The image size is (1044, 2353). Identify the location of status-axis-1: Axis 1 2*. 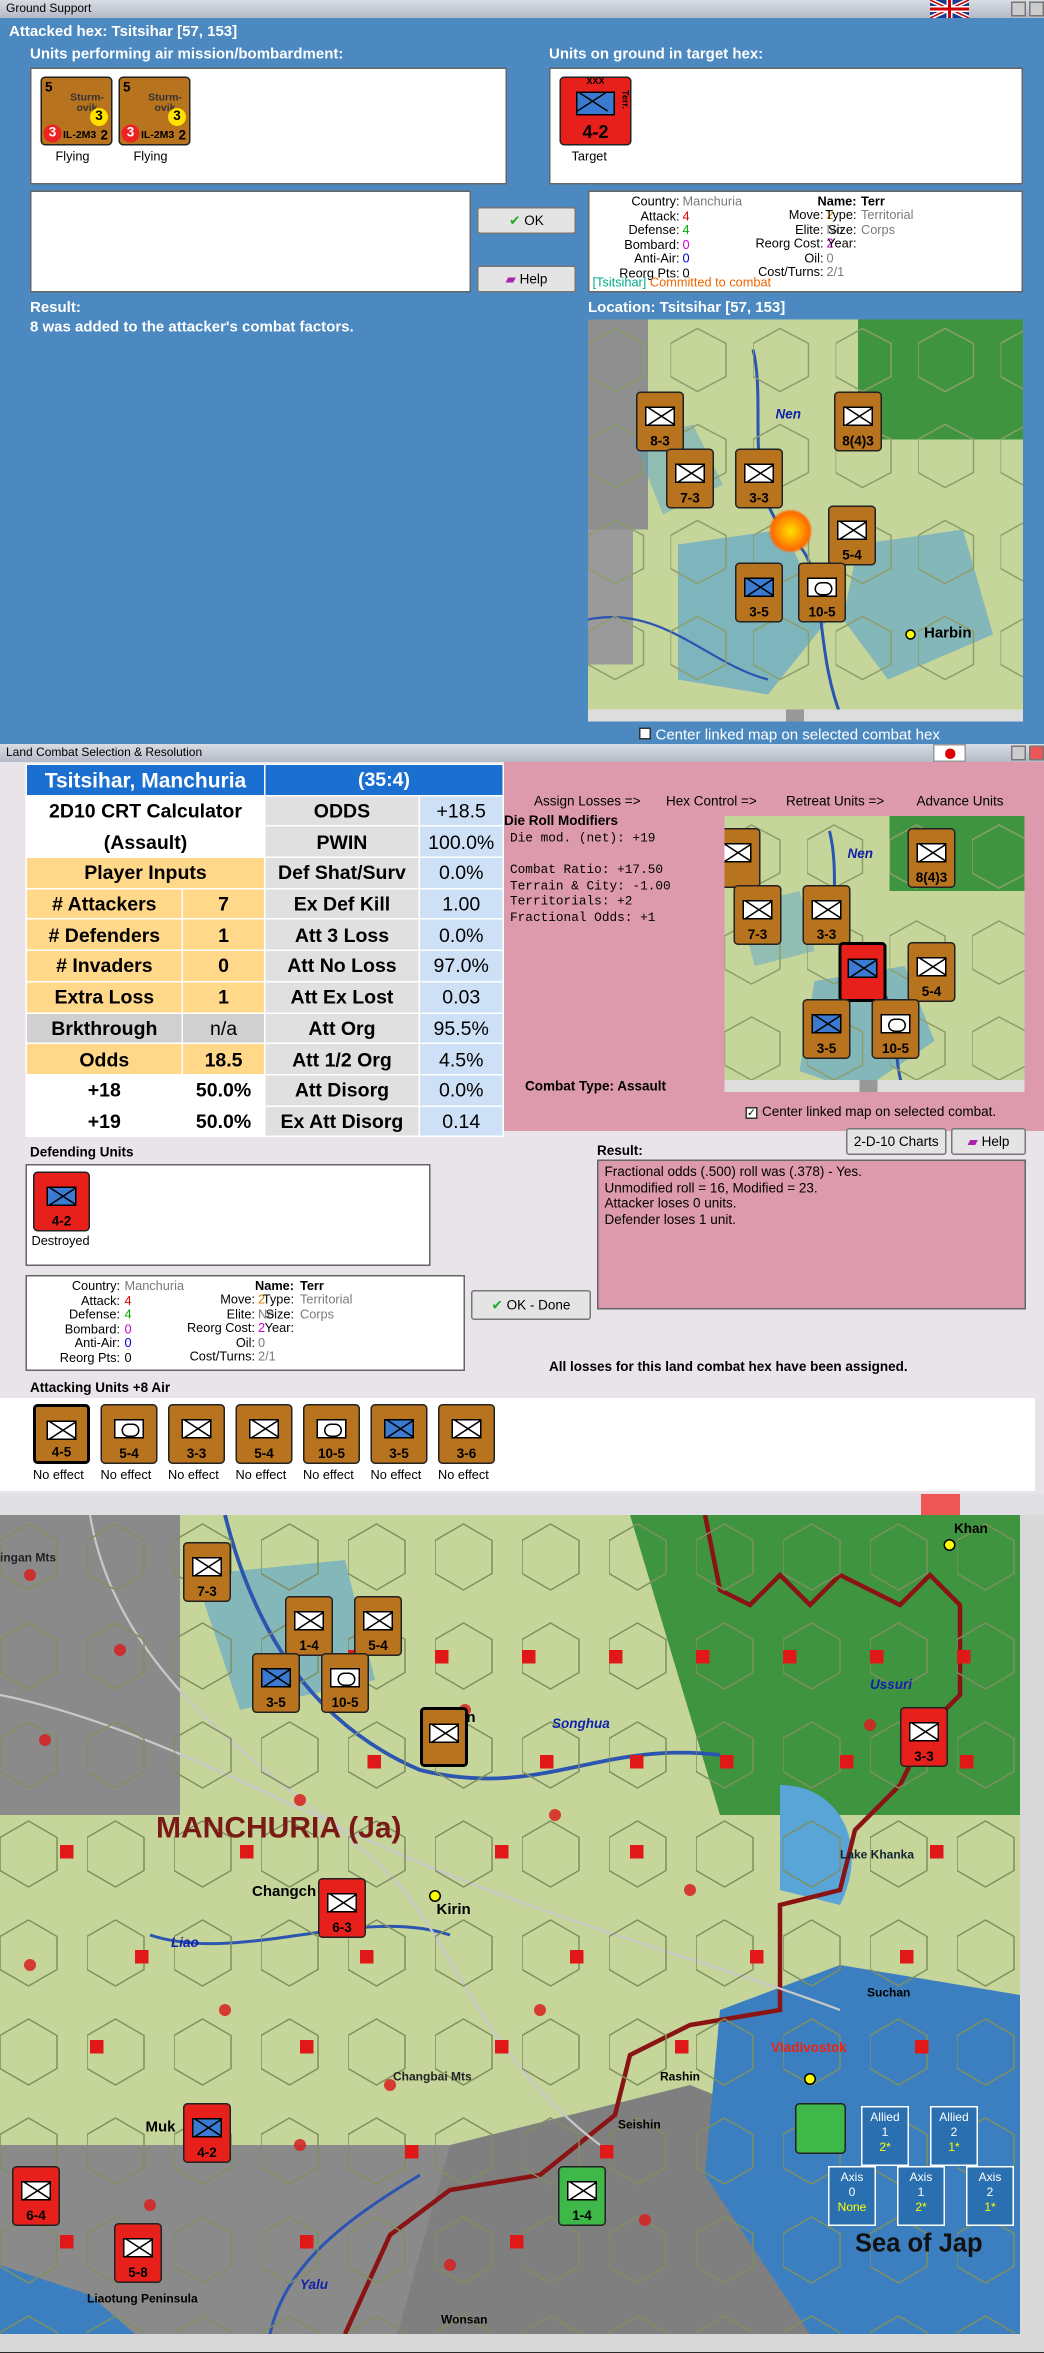
(921, 2196).